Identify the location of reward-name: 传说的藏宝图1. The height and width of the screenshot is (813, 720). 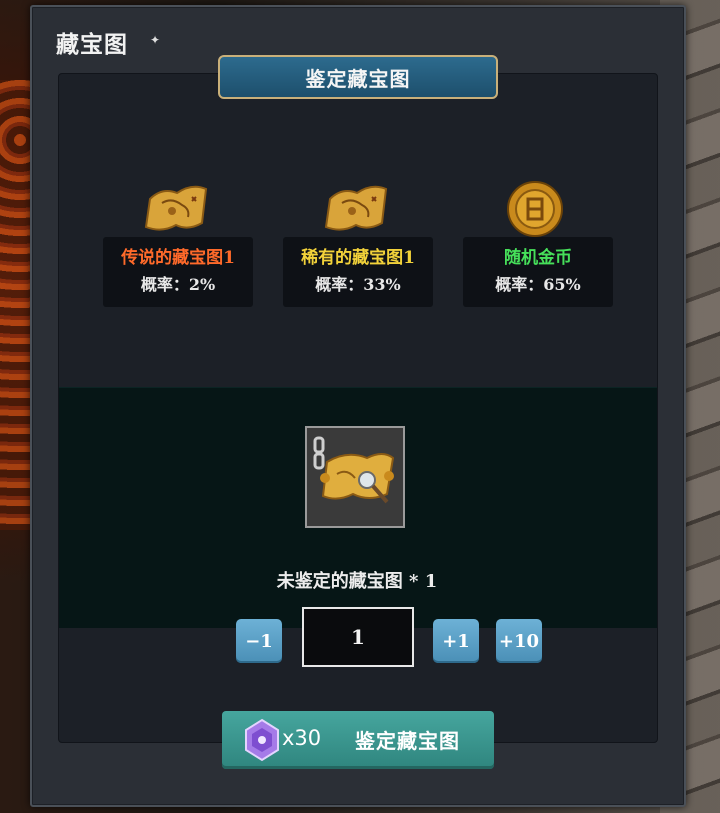
(178, 258).